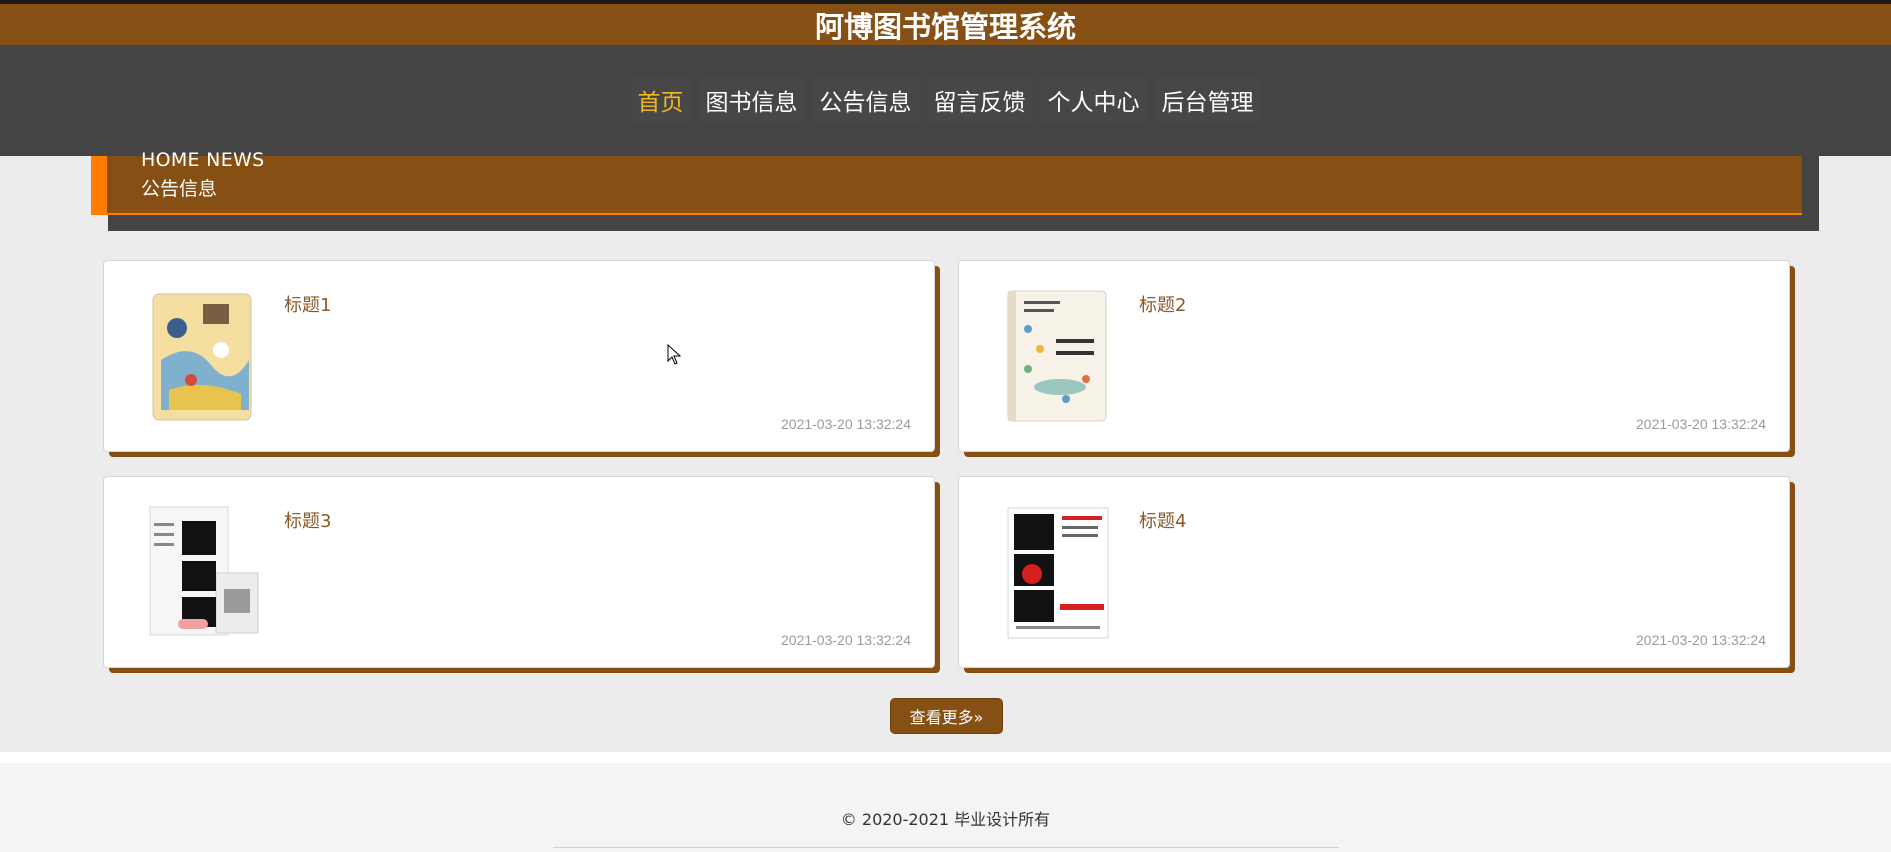  Describe the element at coordinates (1162, 304) in the screenshot. I see `news-title: 标题2` at that location.